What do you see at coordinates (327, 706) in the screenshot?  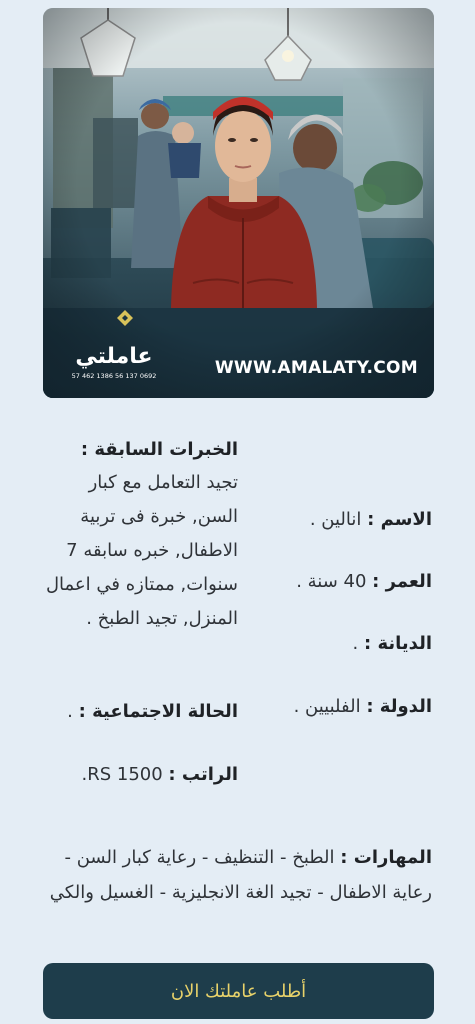 I see `country-value: الفلبيين .` at bounding box center [327, 706].